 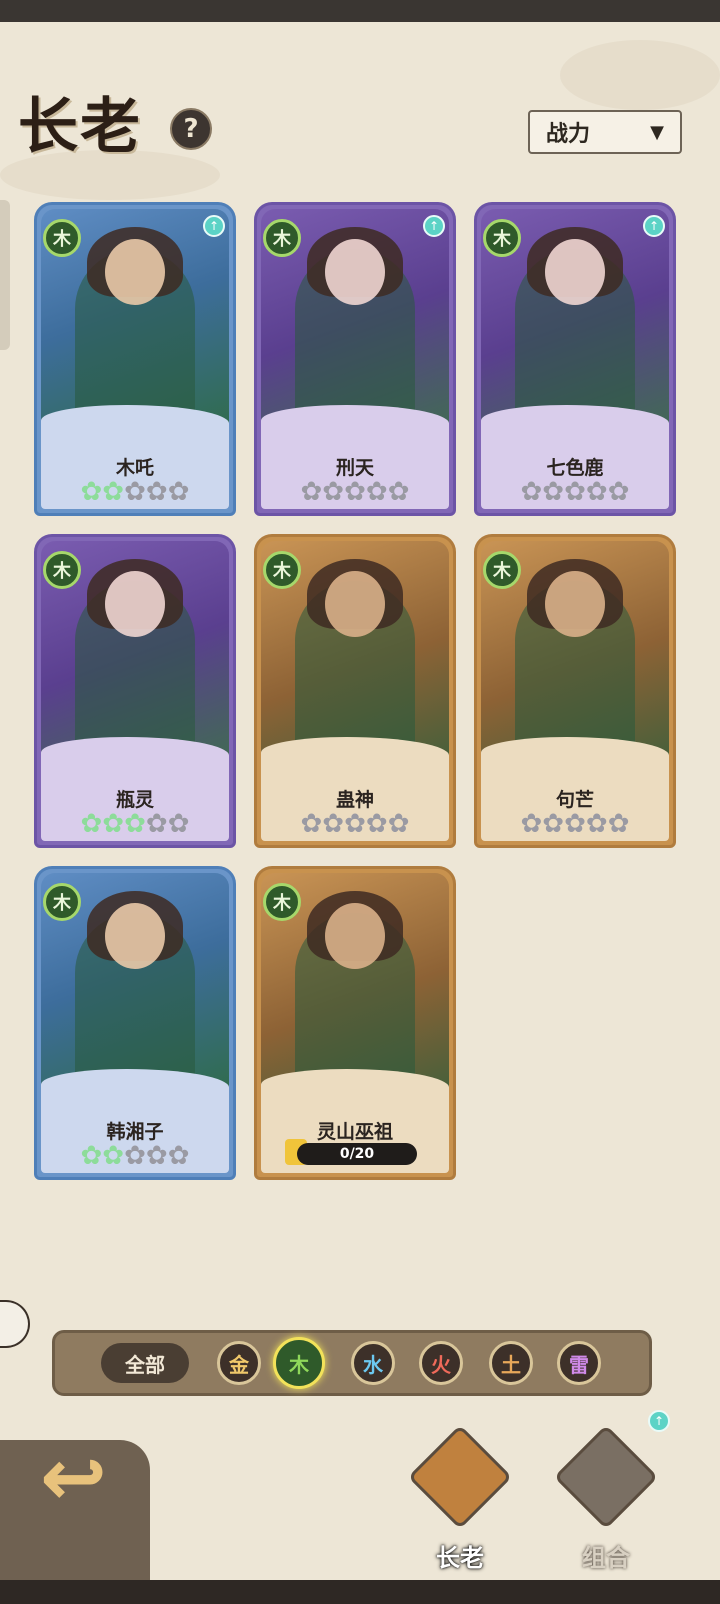 I want to click on sort-label: 战力, so click(x=568, y=134).